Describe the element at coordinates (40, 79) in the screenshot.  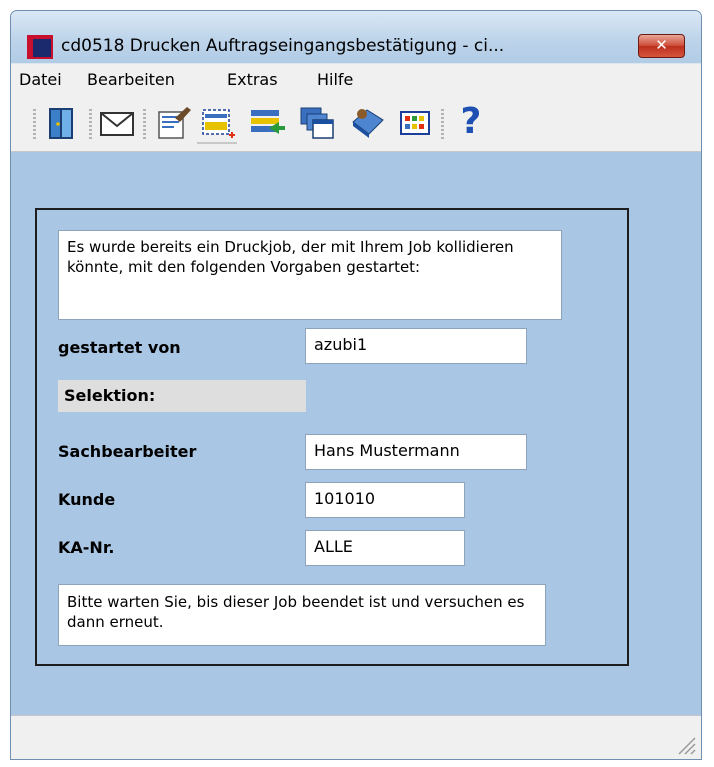
I see `menu-datei: Datei` at that location.